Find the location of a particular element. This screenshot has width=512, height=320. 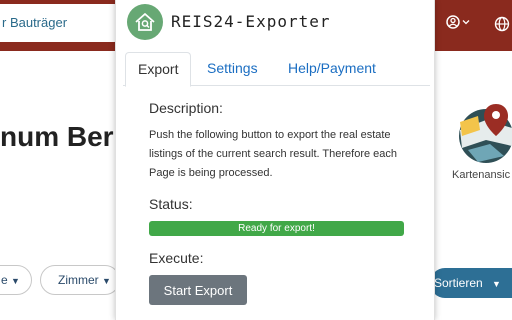

user-icon is located at coordinates (453, 22).